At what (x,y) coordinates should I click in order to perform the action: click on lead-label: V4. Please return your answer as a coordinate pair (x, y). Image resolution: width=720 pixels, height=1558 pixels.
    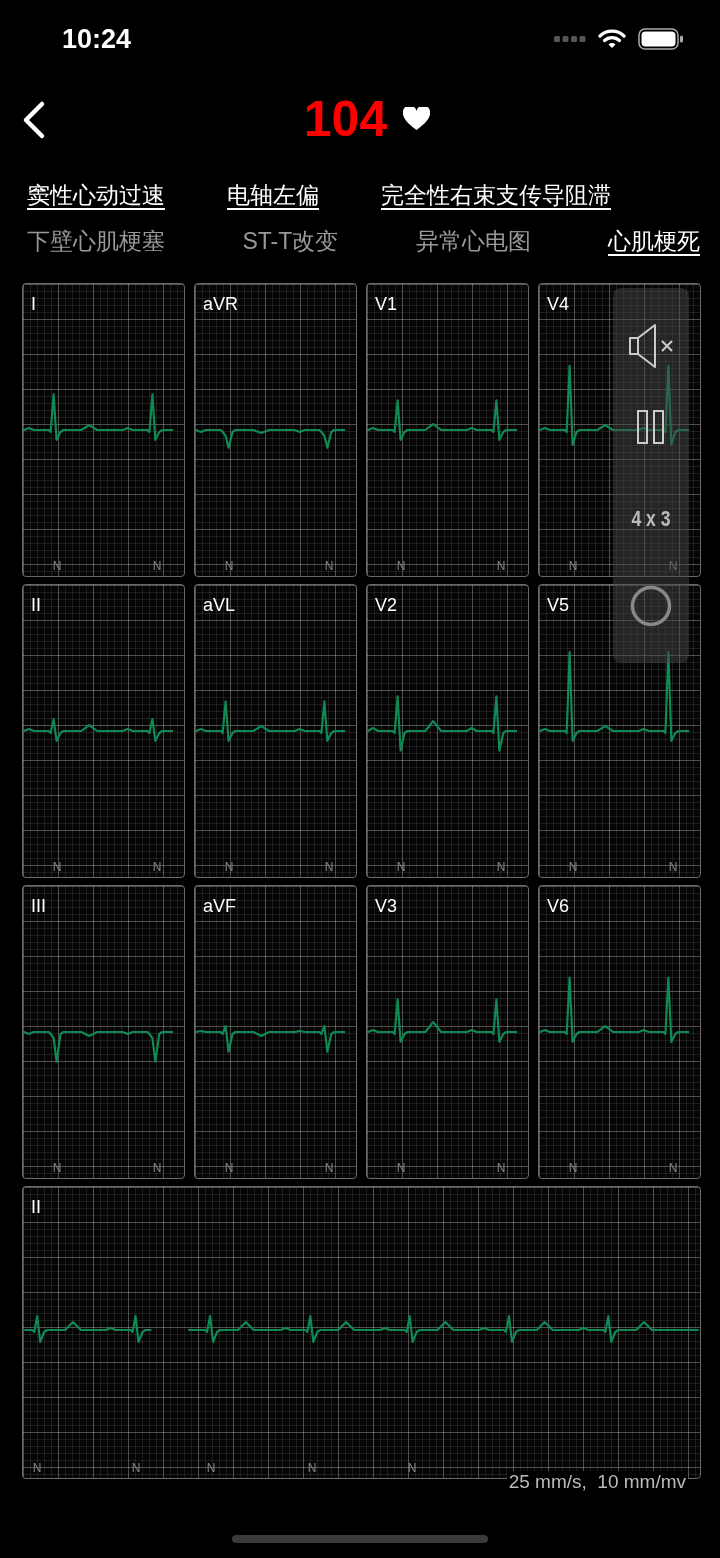
    Looking at the image, I should click on (558, 304).